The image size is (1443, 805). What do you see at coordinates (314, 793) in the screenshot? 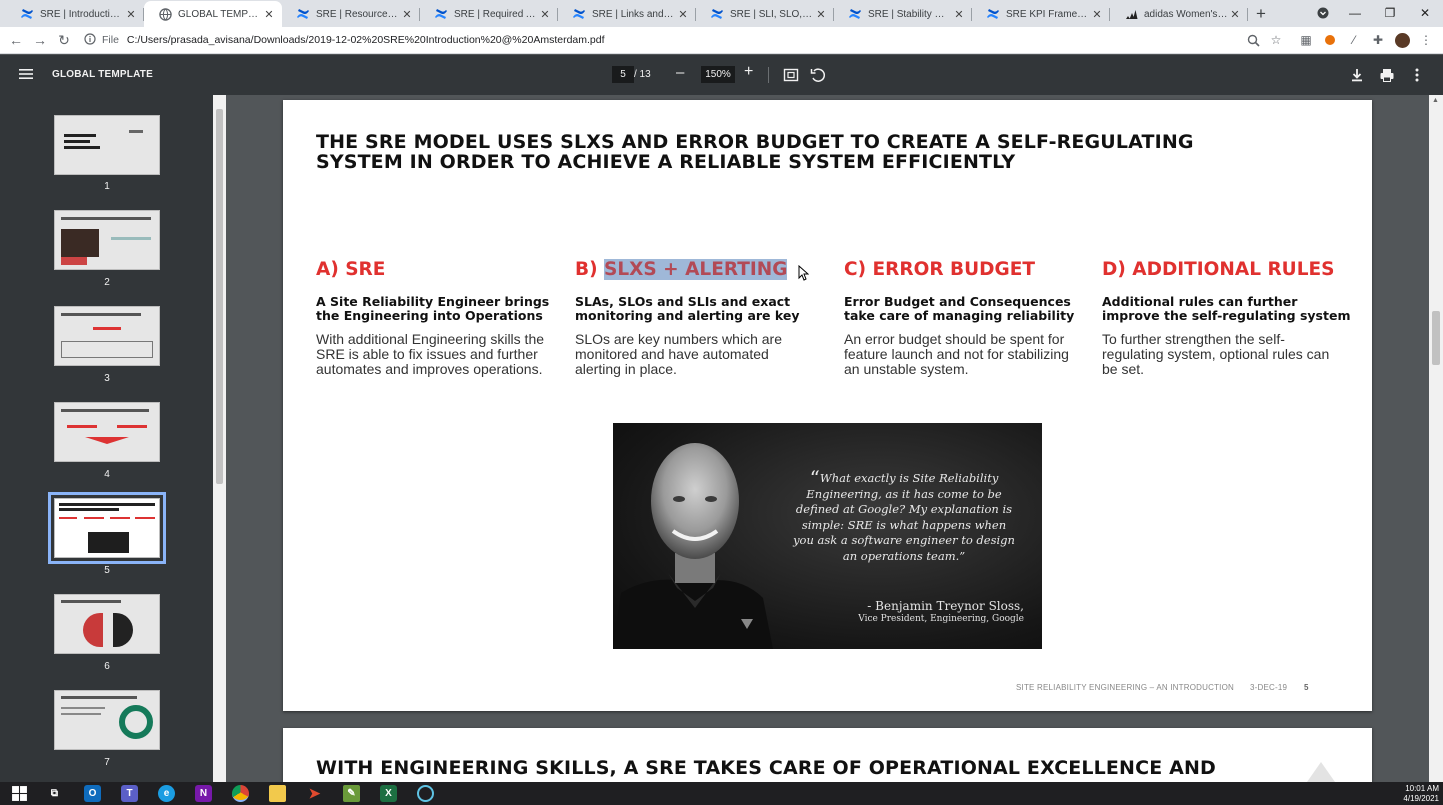
I see `pointer-app-icon: ➤` at bounding box center [314, 793].